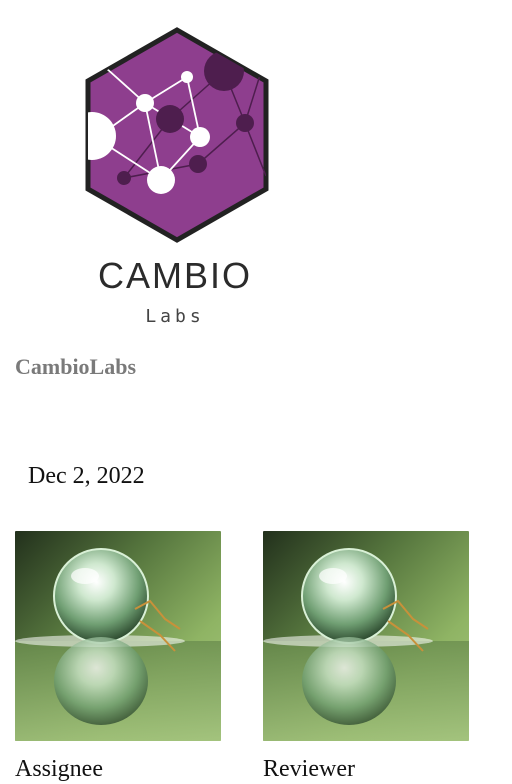  Describe the element at coordinates (75, 367) in the screenshot. I see `organization-name: CambioLabs` at that location.